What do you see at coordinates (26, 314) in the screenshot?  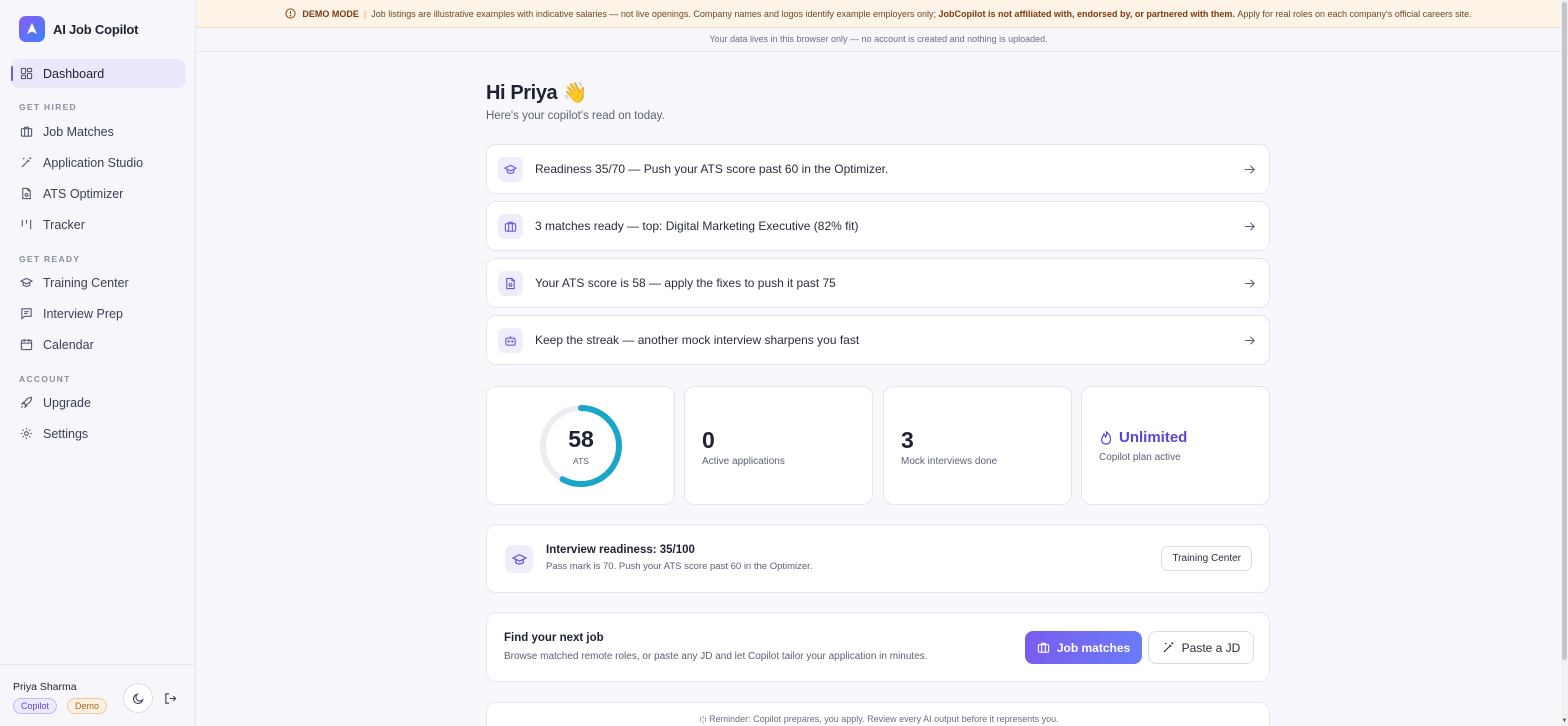 I see `chat-icon` at bounding box center [26, 314].